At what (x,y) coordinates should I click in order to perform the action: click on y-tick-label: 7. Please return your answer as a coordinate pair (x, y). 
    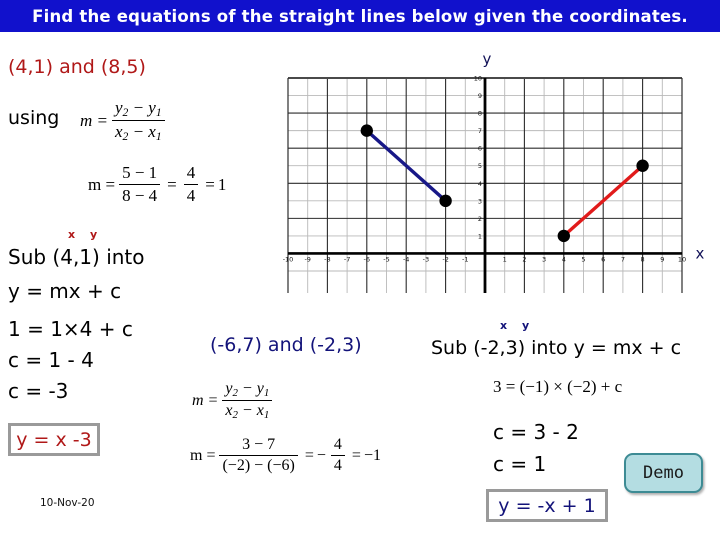
    Looking at the image, I should click on (480, 131).